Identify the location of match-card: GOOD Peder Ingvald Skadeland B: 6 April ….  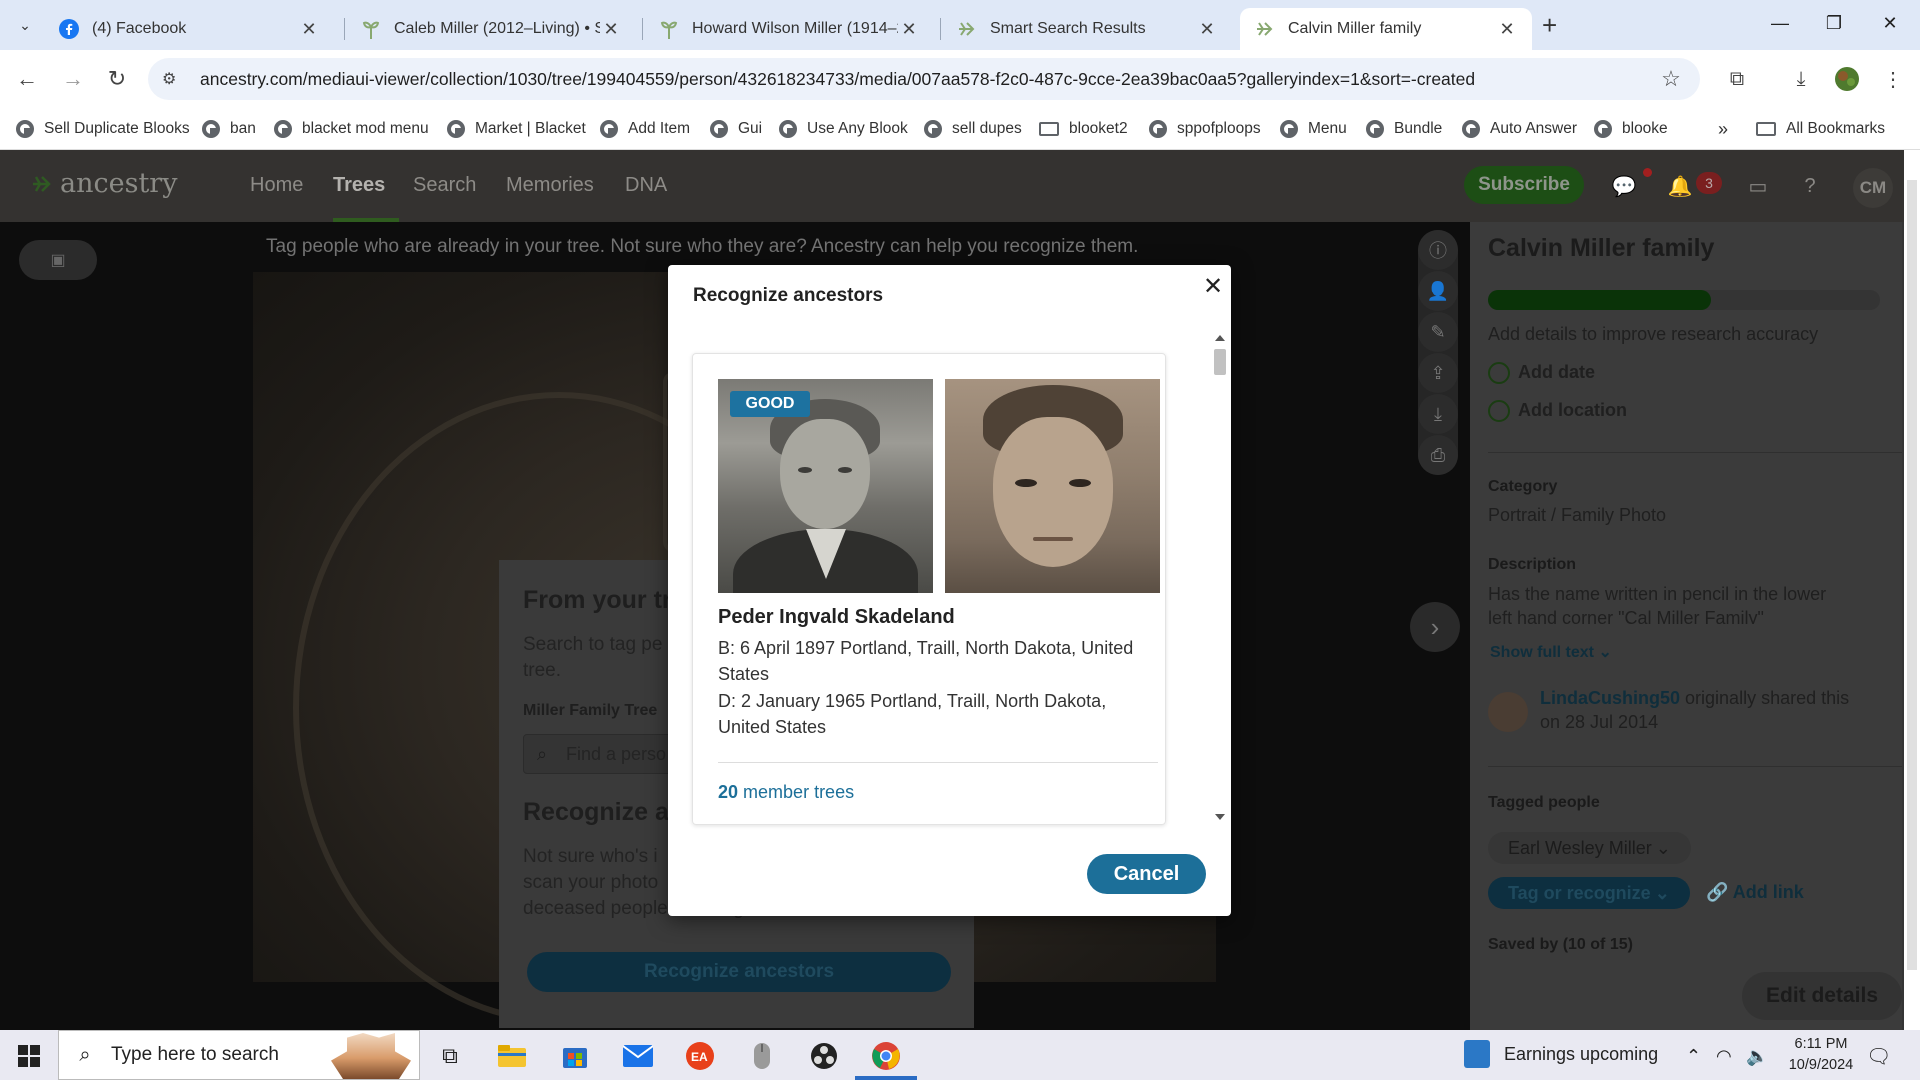
(929, 589).